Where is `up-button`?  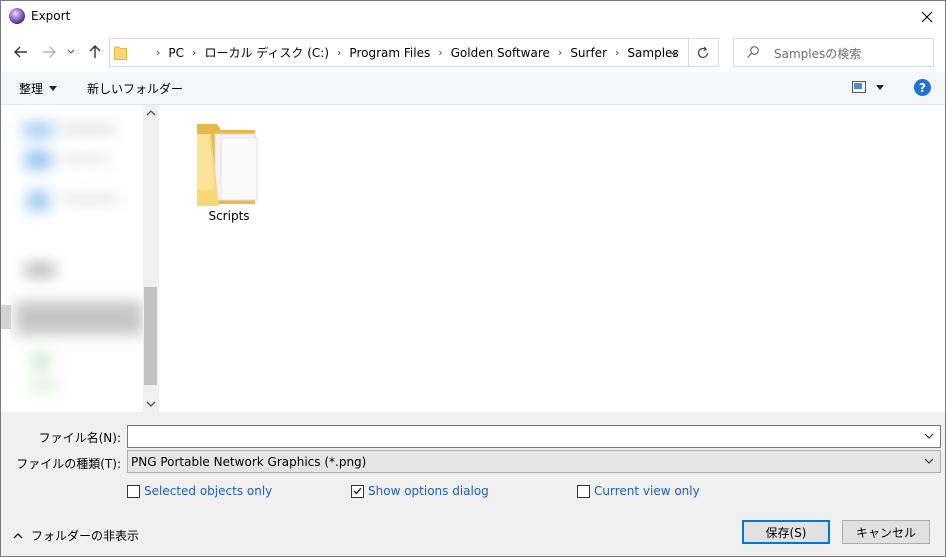 up-button is located at coordinates (95, 52).